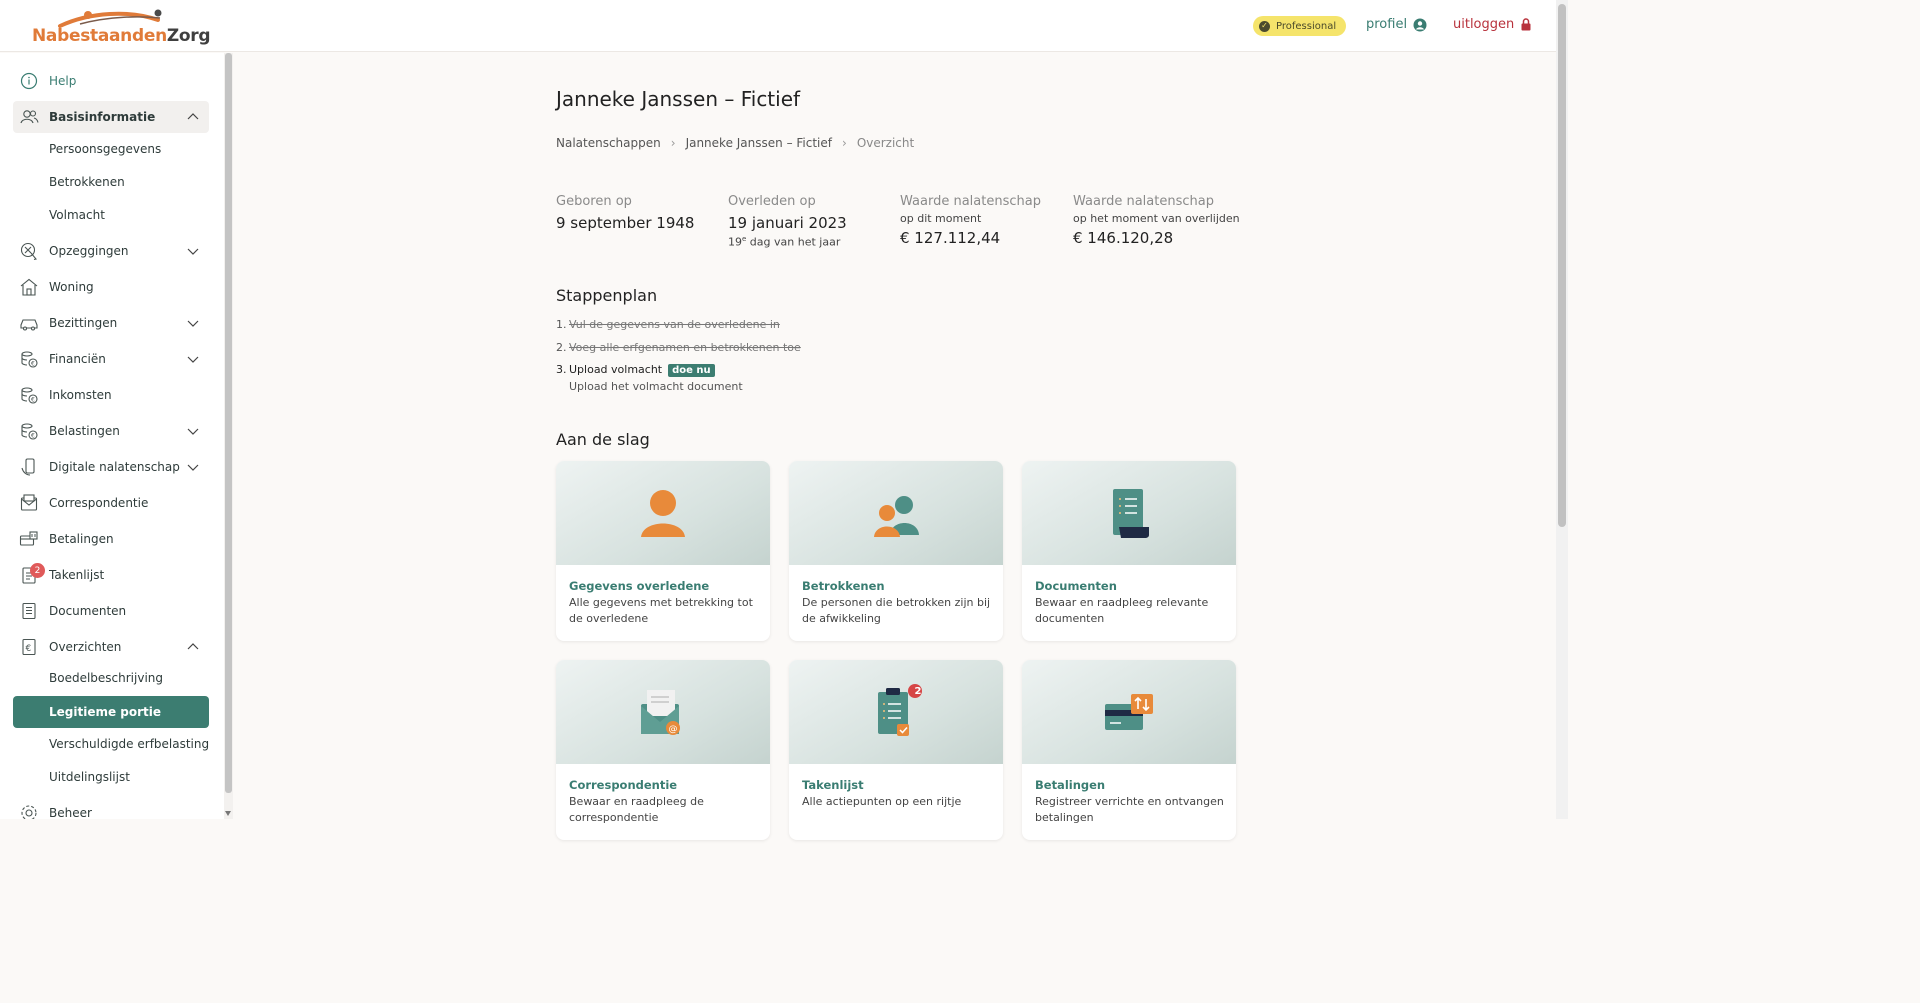 This screenshot has width=1920, height=1003. Describe the element at coordinates (111, 777) in the screenshot. I see `sidebar-subitem-uitdelingslijst: Uitdelingslijst` at that location.